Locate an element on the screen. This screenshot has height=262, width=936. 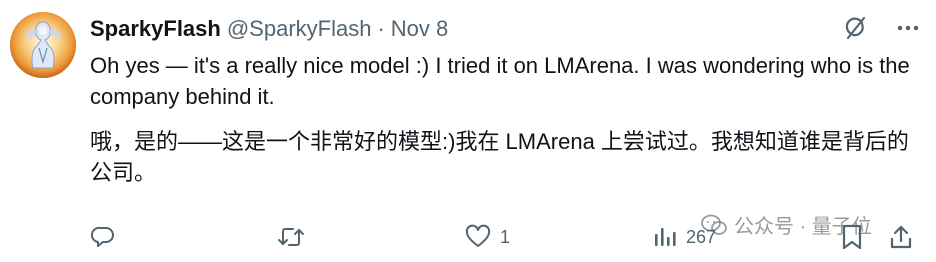
tweet-header: SparkyFlash @SparkyFlash · Nov 8 is located at coordinates (269, 29).